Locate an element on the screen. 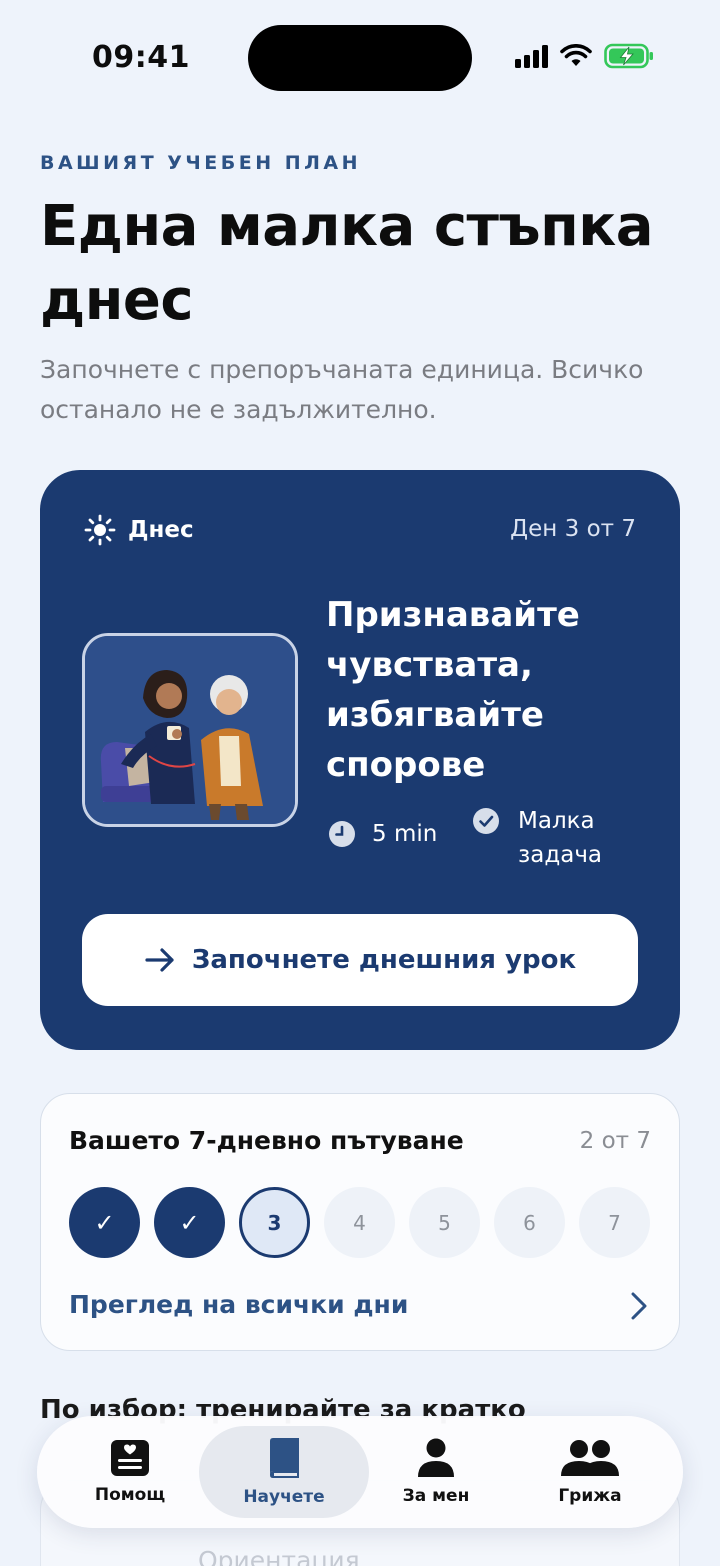  start-lesson-label: Започнете днешния урок is located at coordinates (384, 960).